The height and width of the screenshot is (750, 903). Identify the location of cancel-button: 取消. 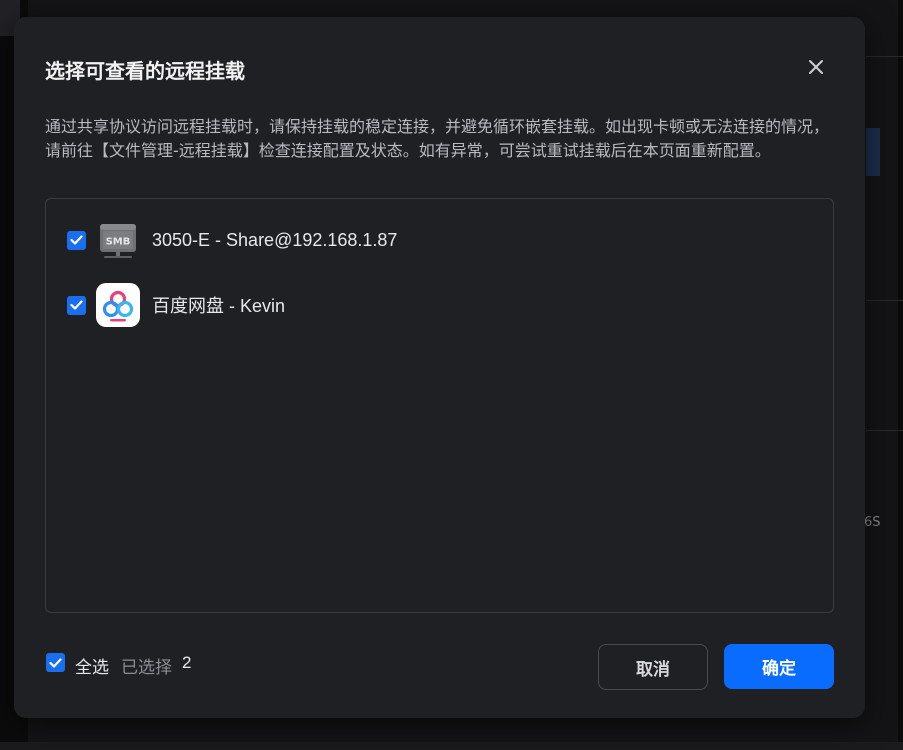
(653, 667).